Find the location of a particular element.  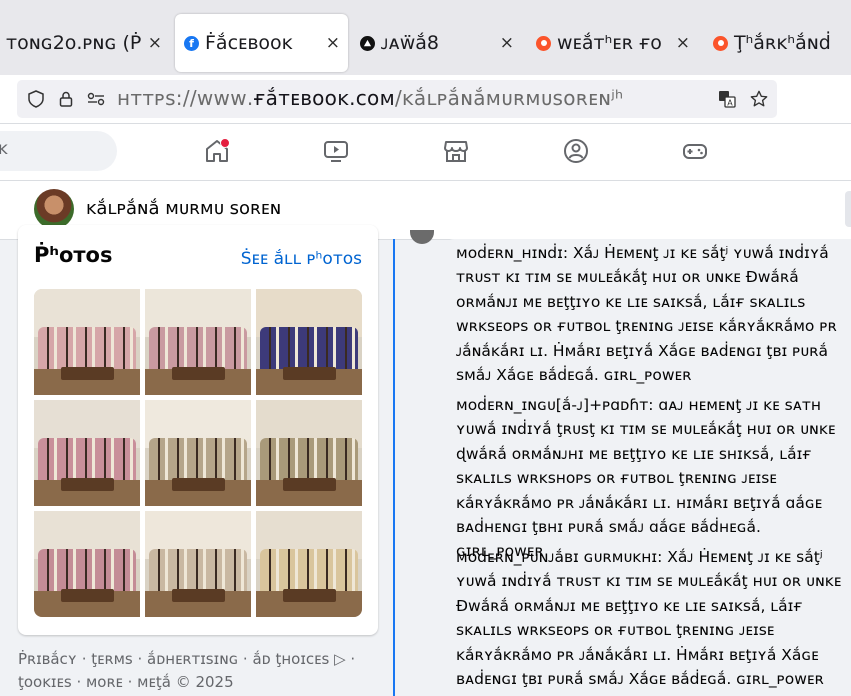

tab-image: ᴛᴏɴɢ2ᴏ.ᴘɴɢ (Ṗ × is located at coordinates (85, 43).